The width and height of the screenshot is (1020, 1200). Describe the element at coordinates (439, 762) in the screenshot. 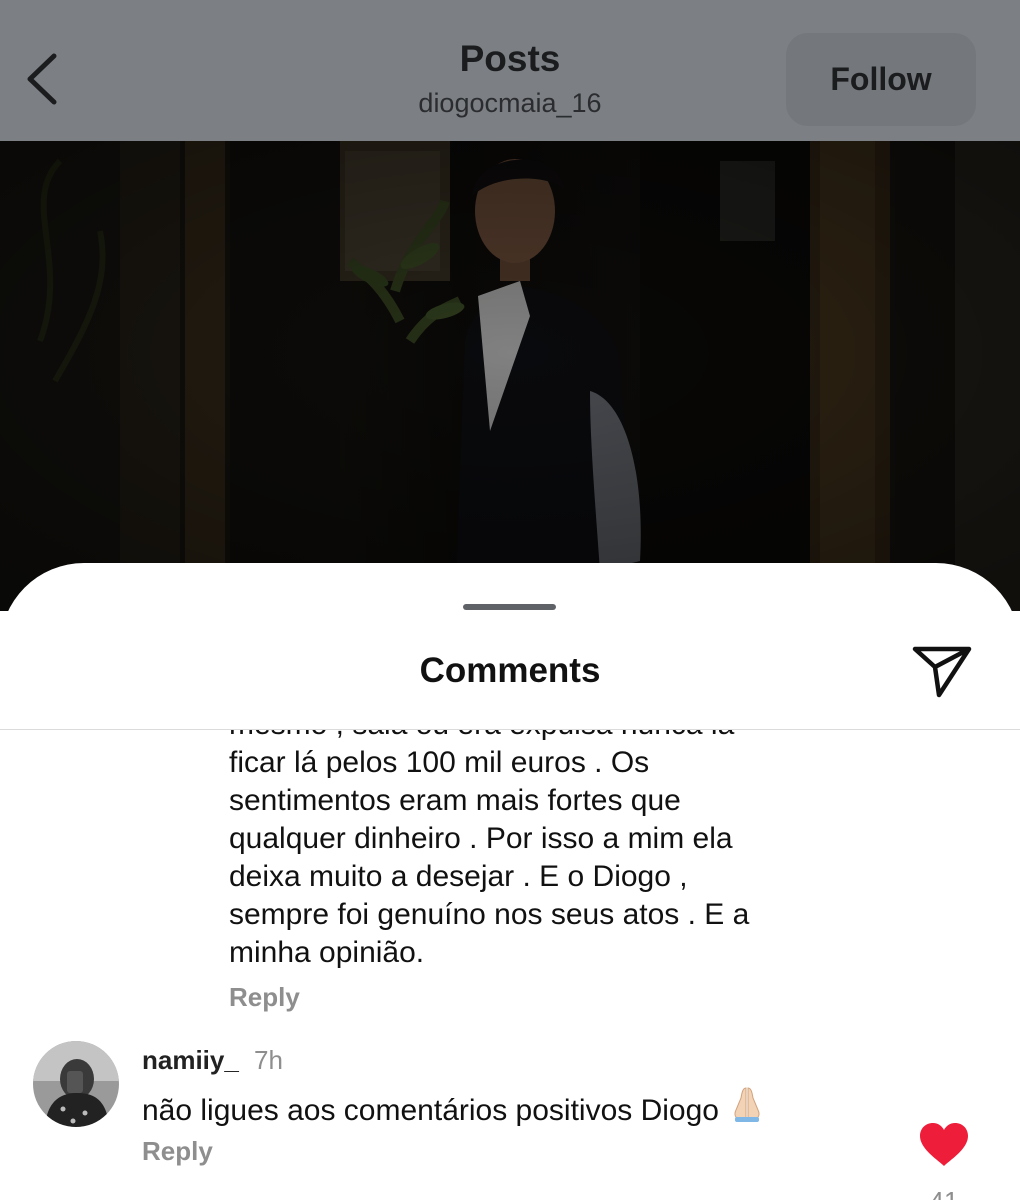

I see `comment-line: ficar lá pelos 100 mil euros . Os` at that location.